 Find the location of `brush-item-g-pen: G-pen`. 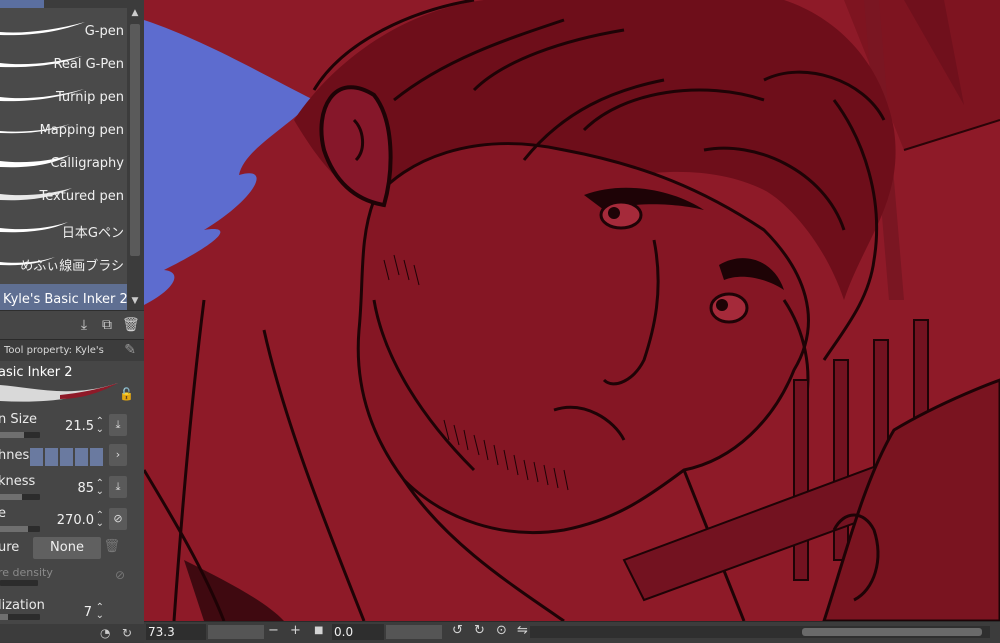

brush-item-g-pen: G-pen is located at coordinates (63, 30).